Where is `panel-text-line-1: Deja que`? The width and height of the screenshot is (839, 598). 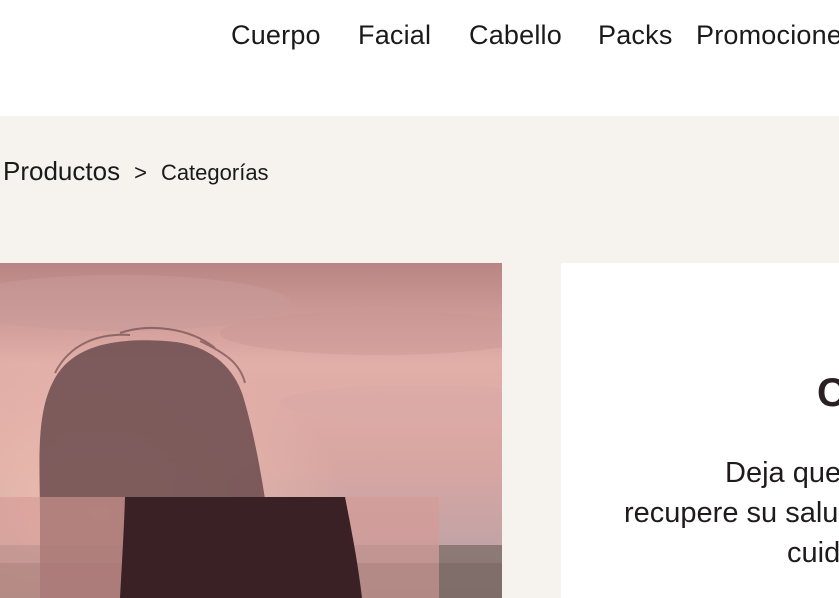 panel-text-line-1: Deja que is located at coordinates (782, 473).